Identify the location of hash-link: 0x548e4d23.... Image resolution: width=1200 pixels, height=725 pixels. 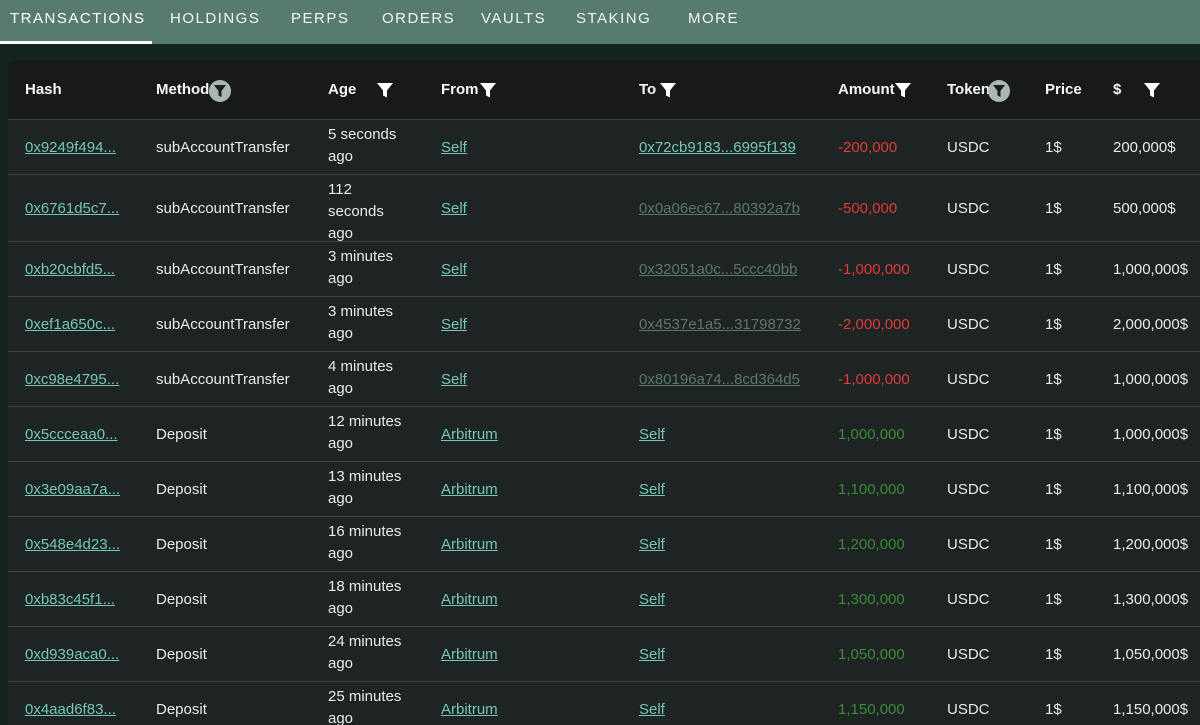
(72, 544).